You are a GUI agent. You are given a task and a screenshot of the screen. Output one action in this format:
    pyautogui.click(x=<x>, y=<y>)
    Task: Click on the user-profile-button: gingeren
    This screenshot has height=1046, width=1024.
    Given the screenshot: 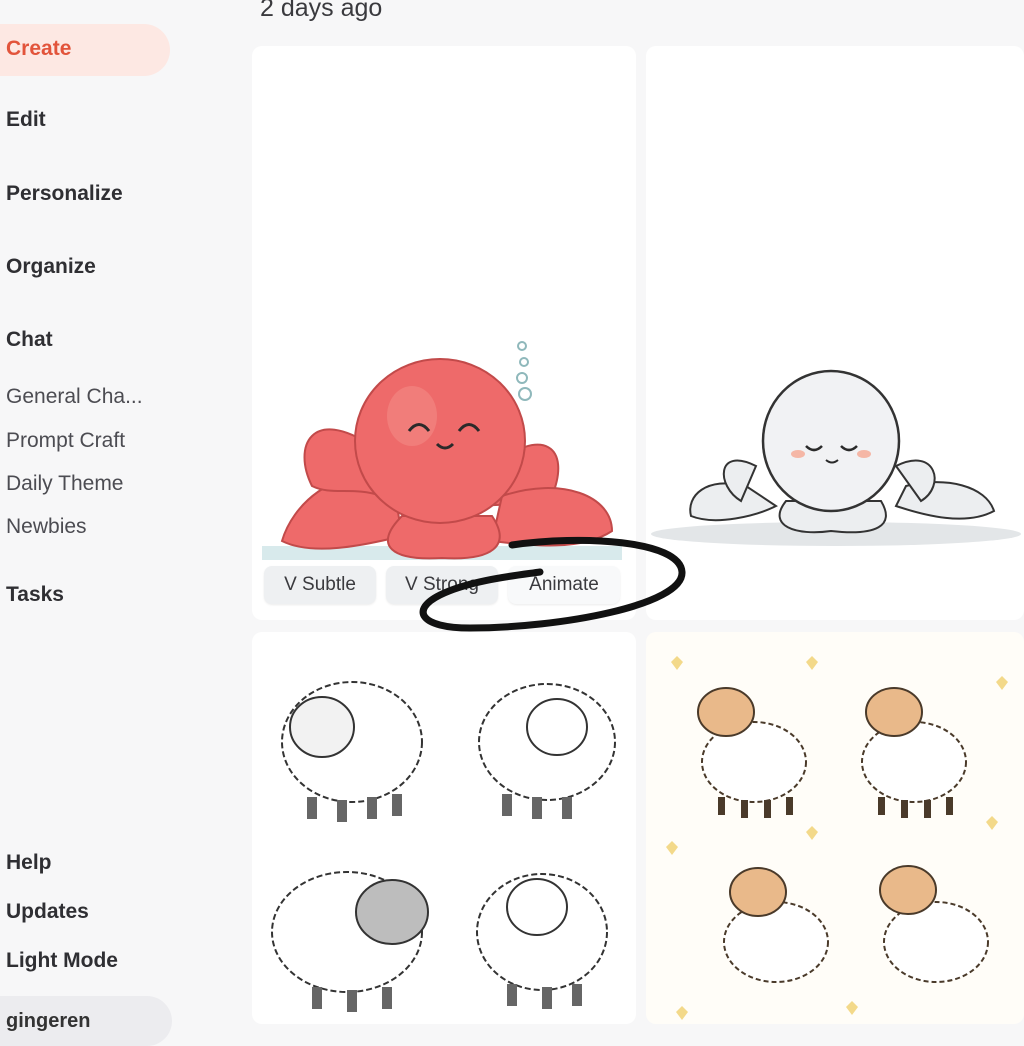 What is the action you would take?
    pyautogui.click(x=86, y=1021)
    